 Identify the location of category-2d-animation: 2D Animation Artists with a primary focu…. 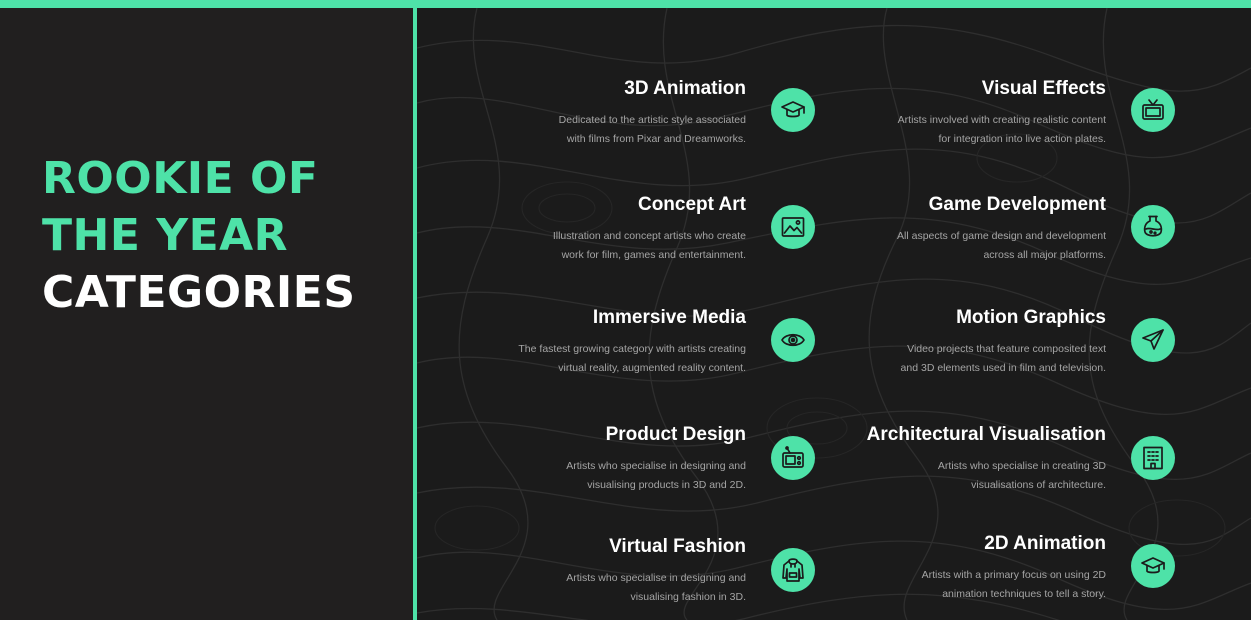
(971, 573).